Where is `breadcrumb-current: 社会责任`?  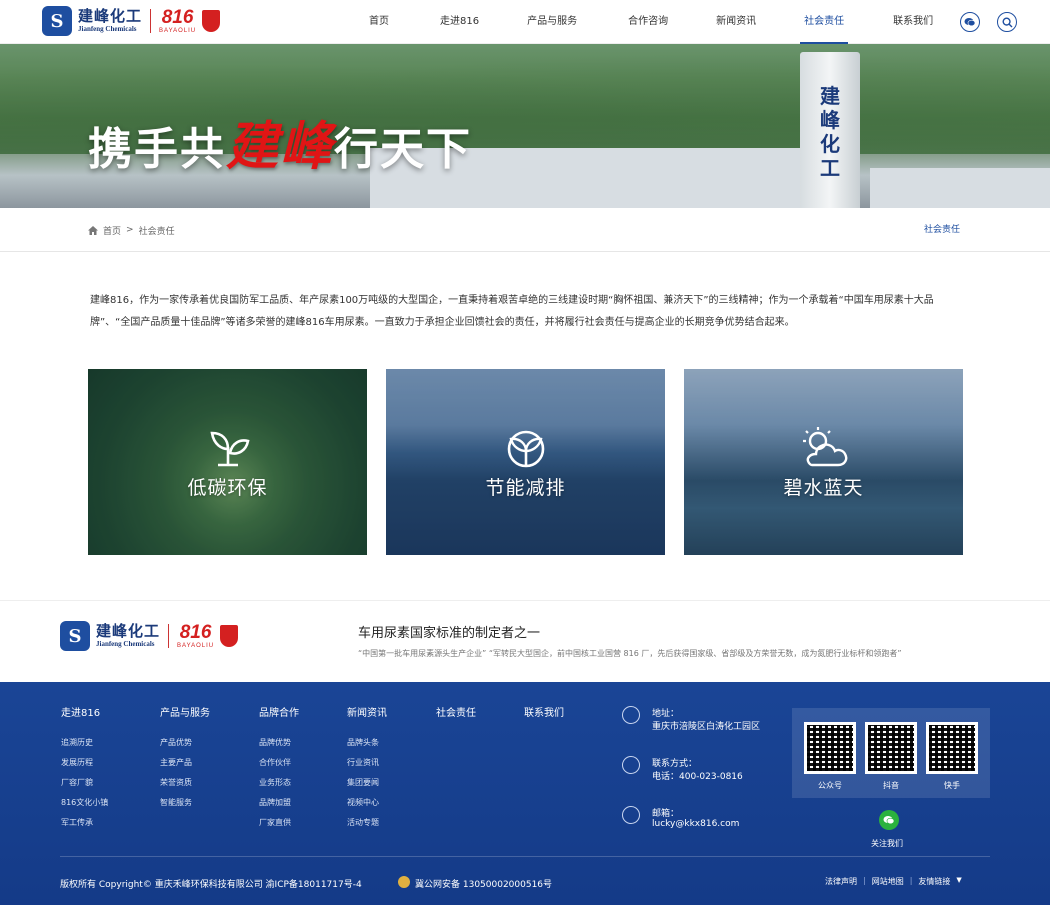
breadcrumb-current: 社会责任 is located at coordinates (157, 230).